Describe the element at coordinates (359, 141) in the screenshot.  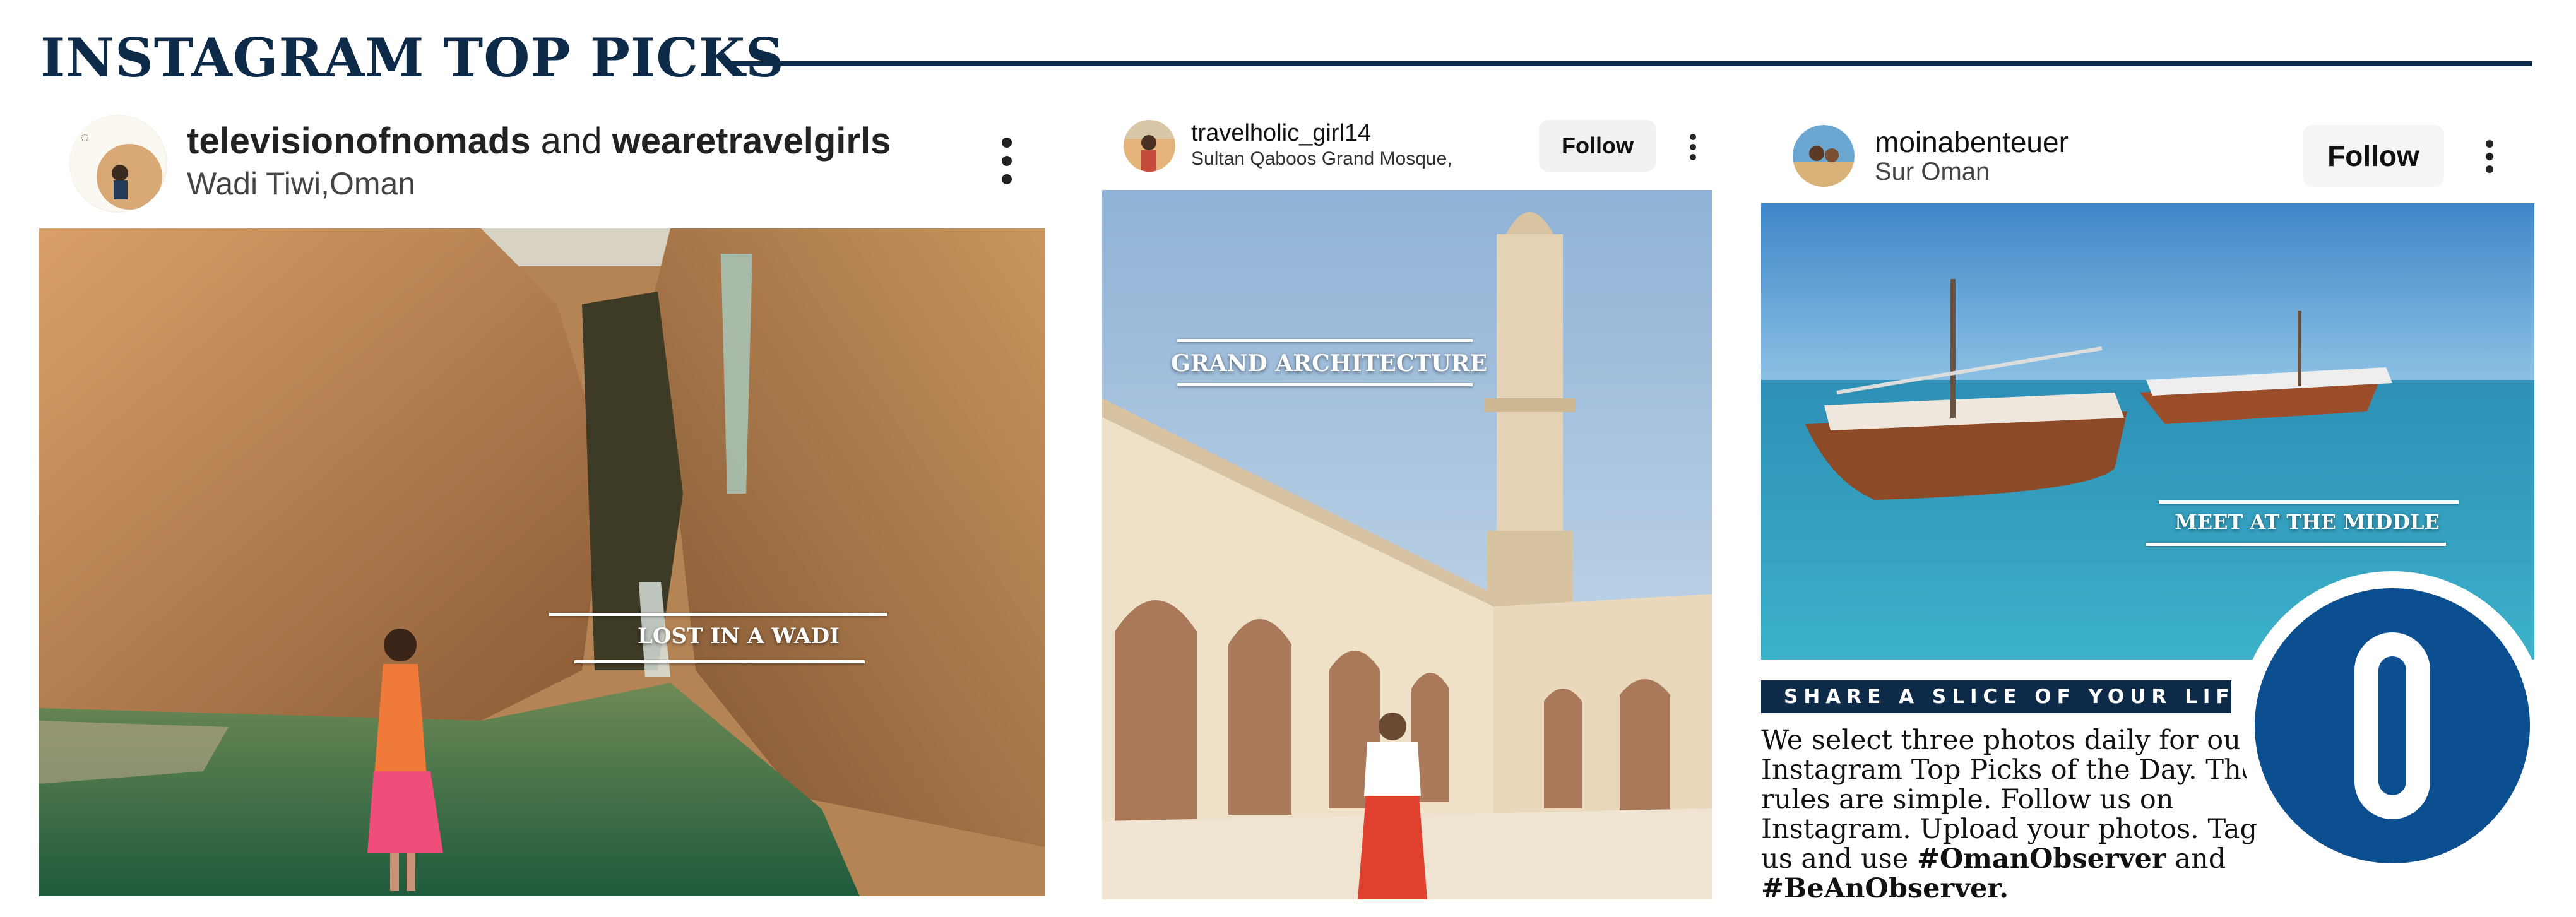
I see `post1-username: televisionofnomads` at that location.